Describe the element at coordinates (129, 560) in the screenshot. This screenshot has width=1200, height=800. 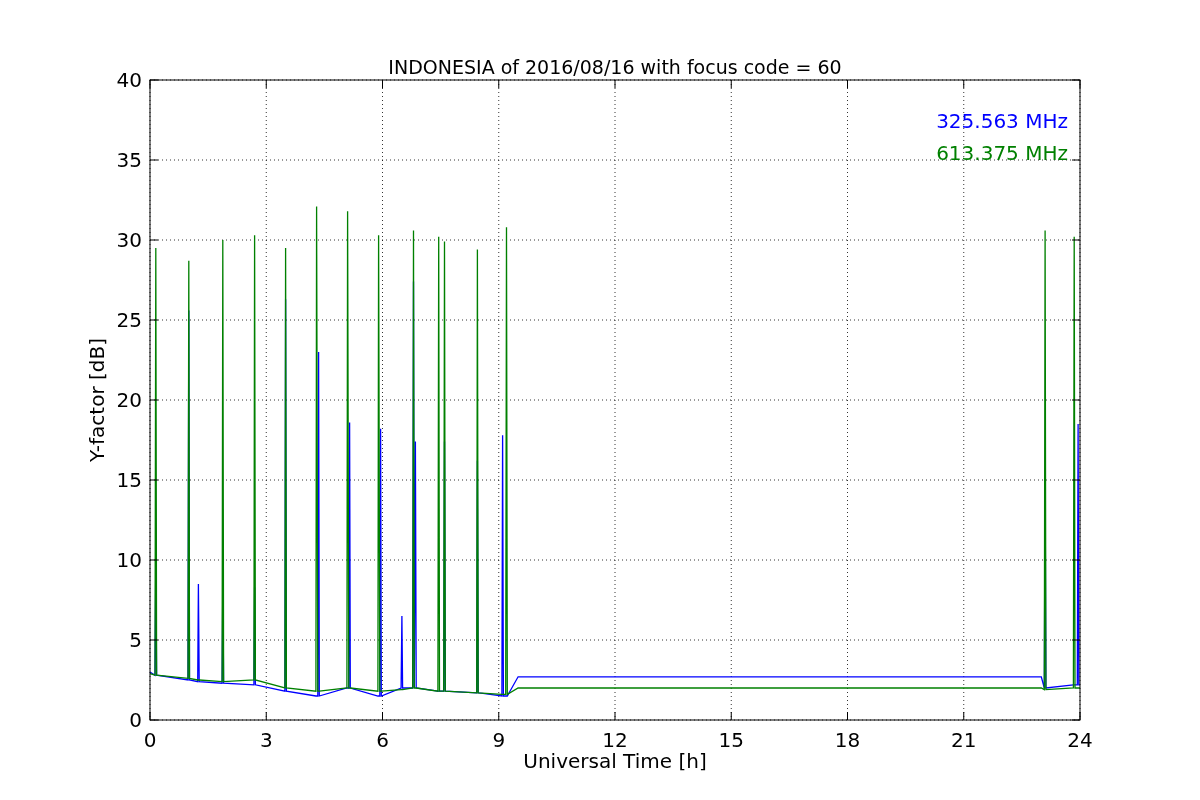
I see `y-tick-label: 10` at that location.